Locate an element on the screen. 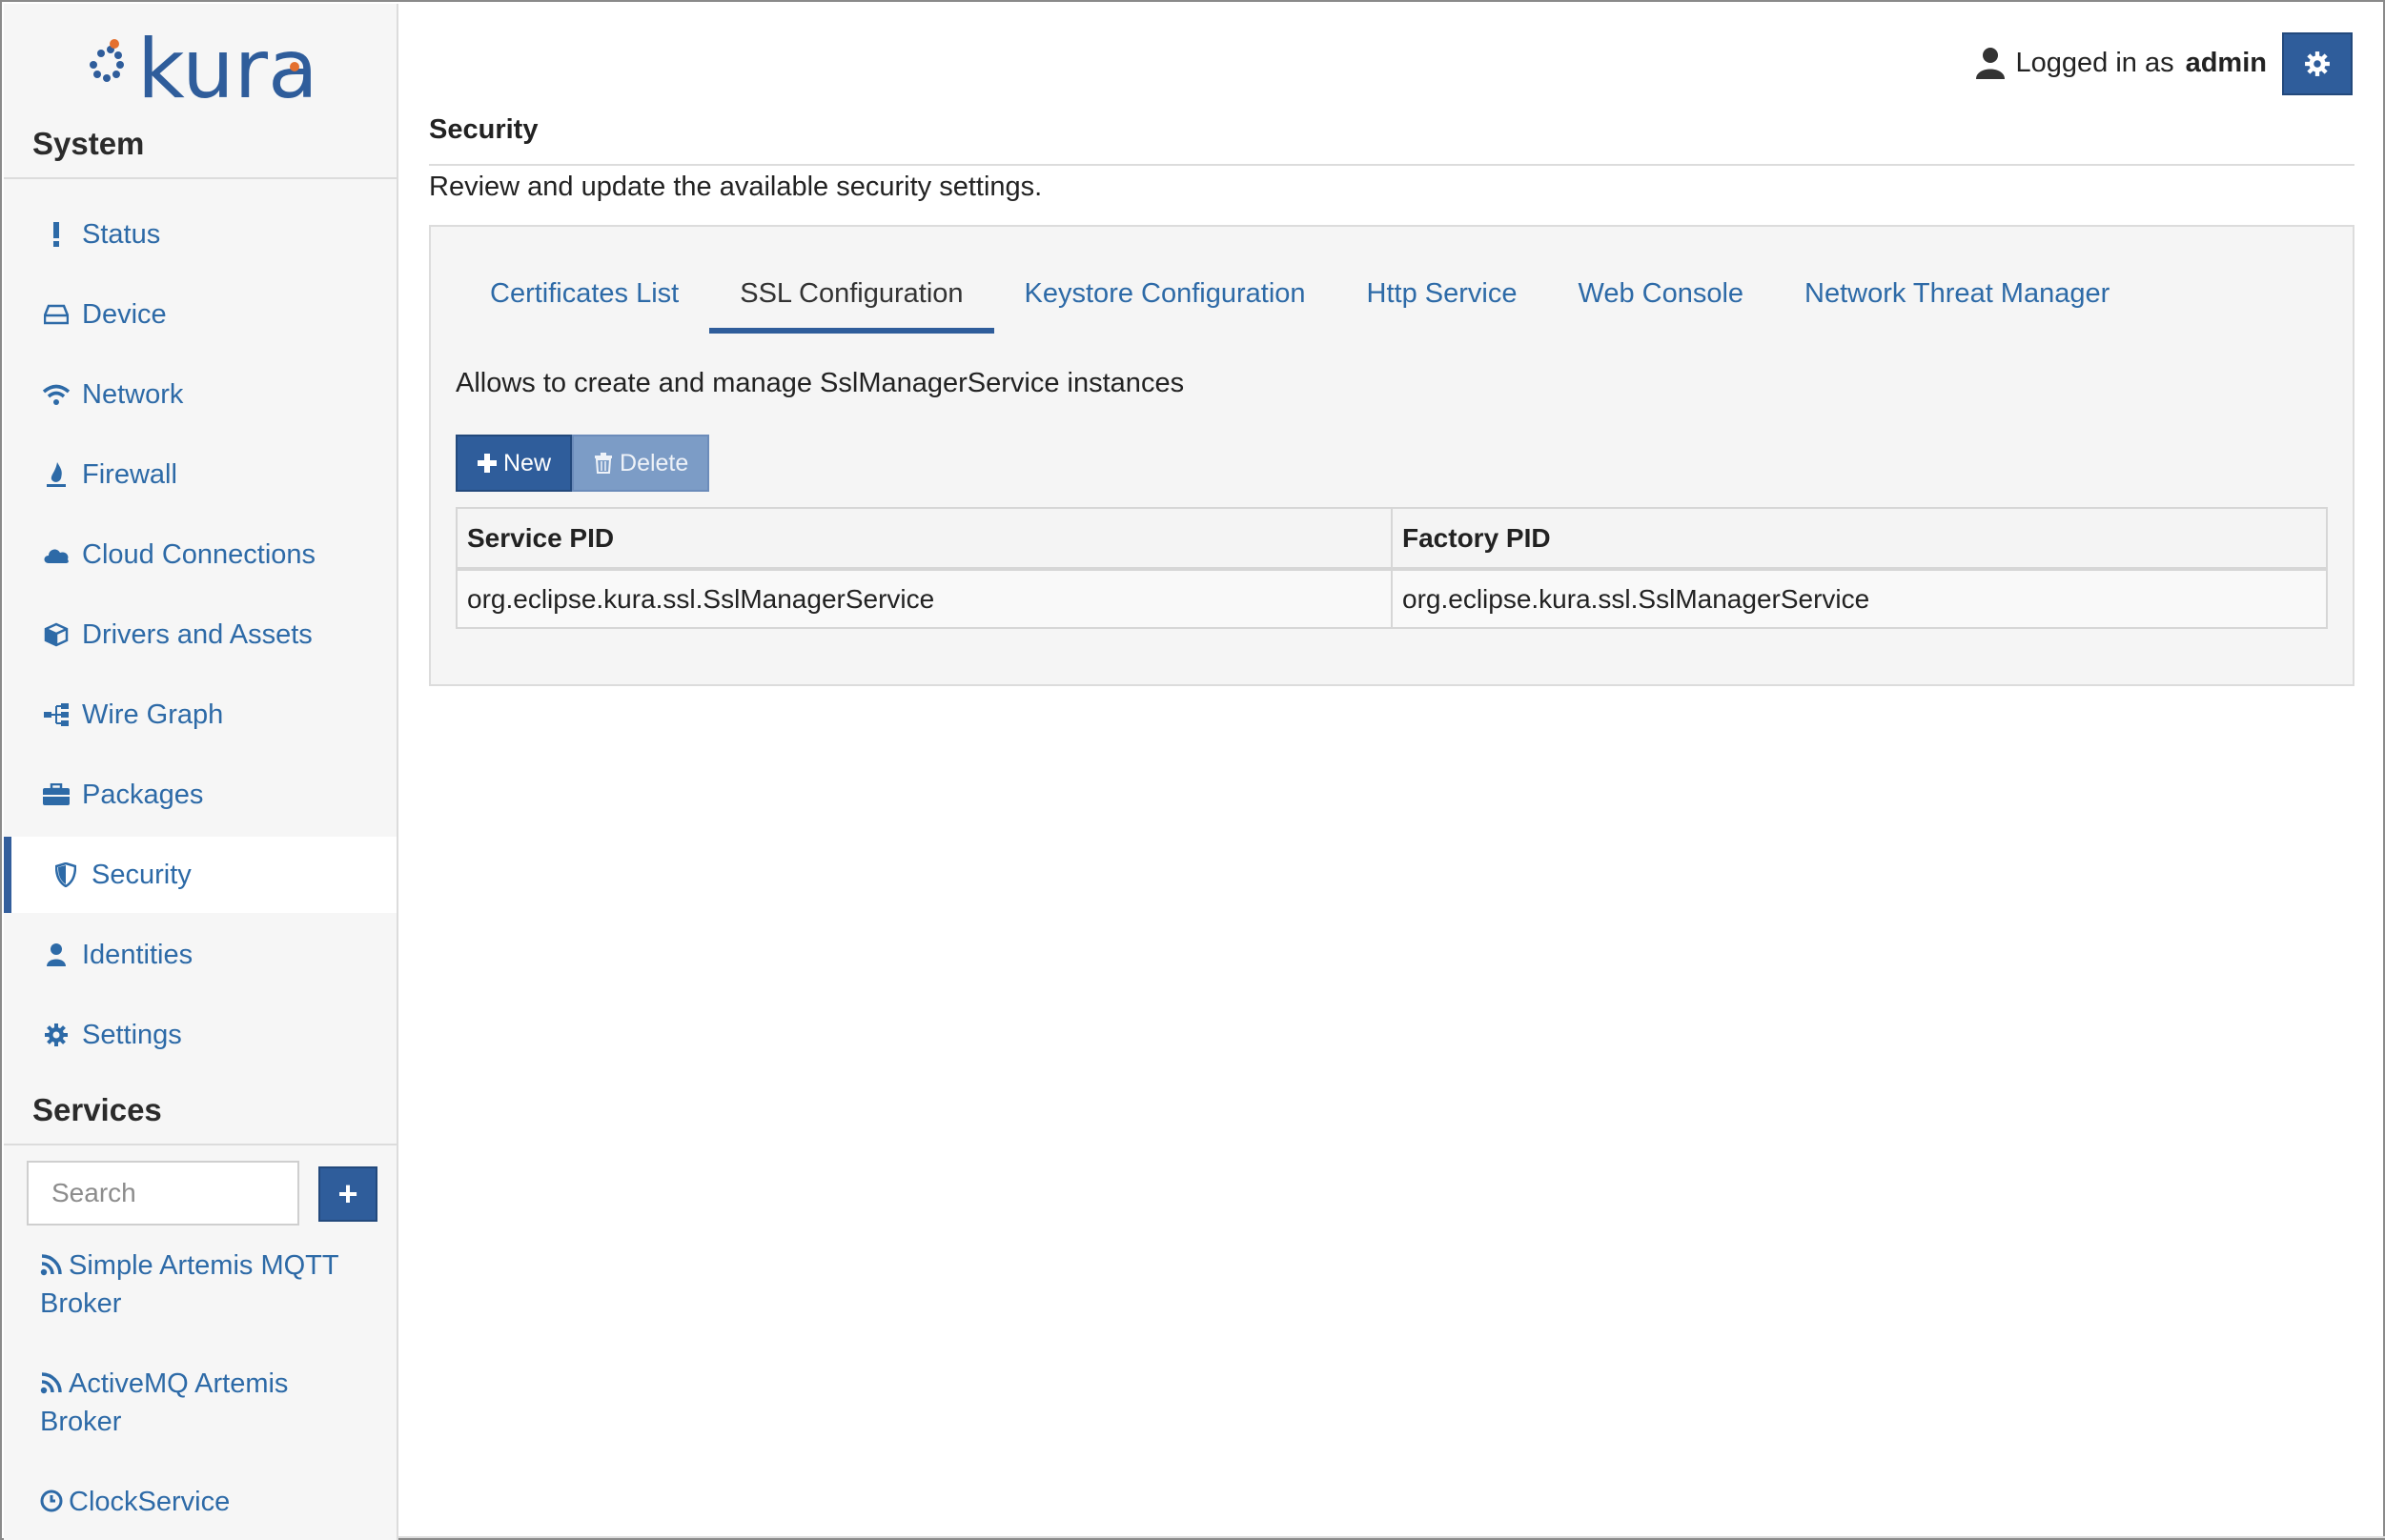  service-search-input is located at coordinates (163, 1193).